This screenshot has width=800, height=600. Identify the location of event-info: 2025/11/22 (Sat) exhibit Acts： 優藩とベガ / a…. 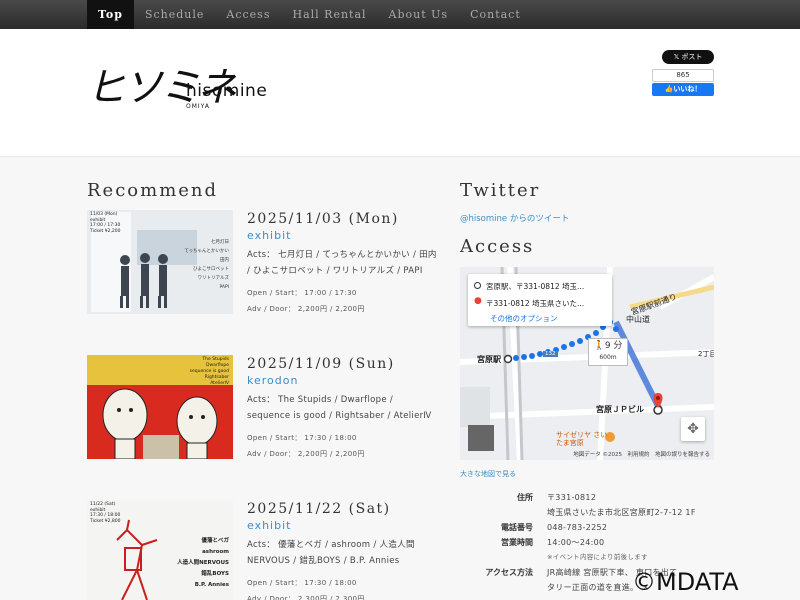
(342, 550).